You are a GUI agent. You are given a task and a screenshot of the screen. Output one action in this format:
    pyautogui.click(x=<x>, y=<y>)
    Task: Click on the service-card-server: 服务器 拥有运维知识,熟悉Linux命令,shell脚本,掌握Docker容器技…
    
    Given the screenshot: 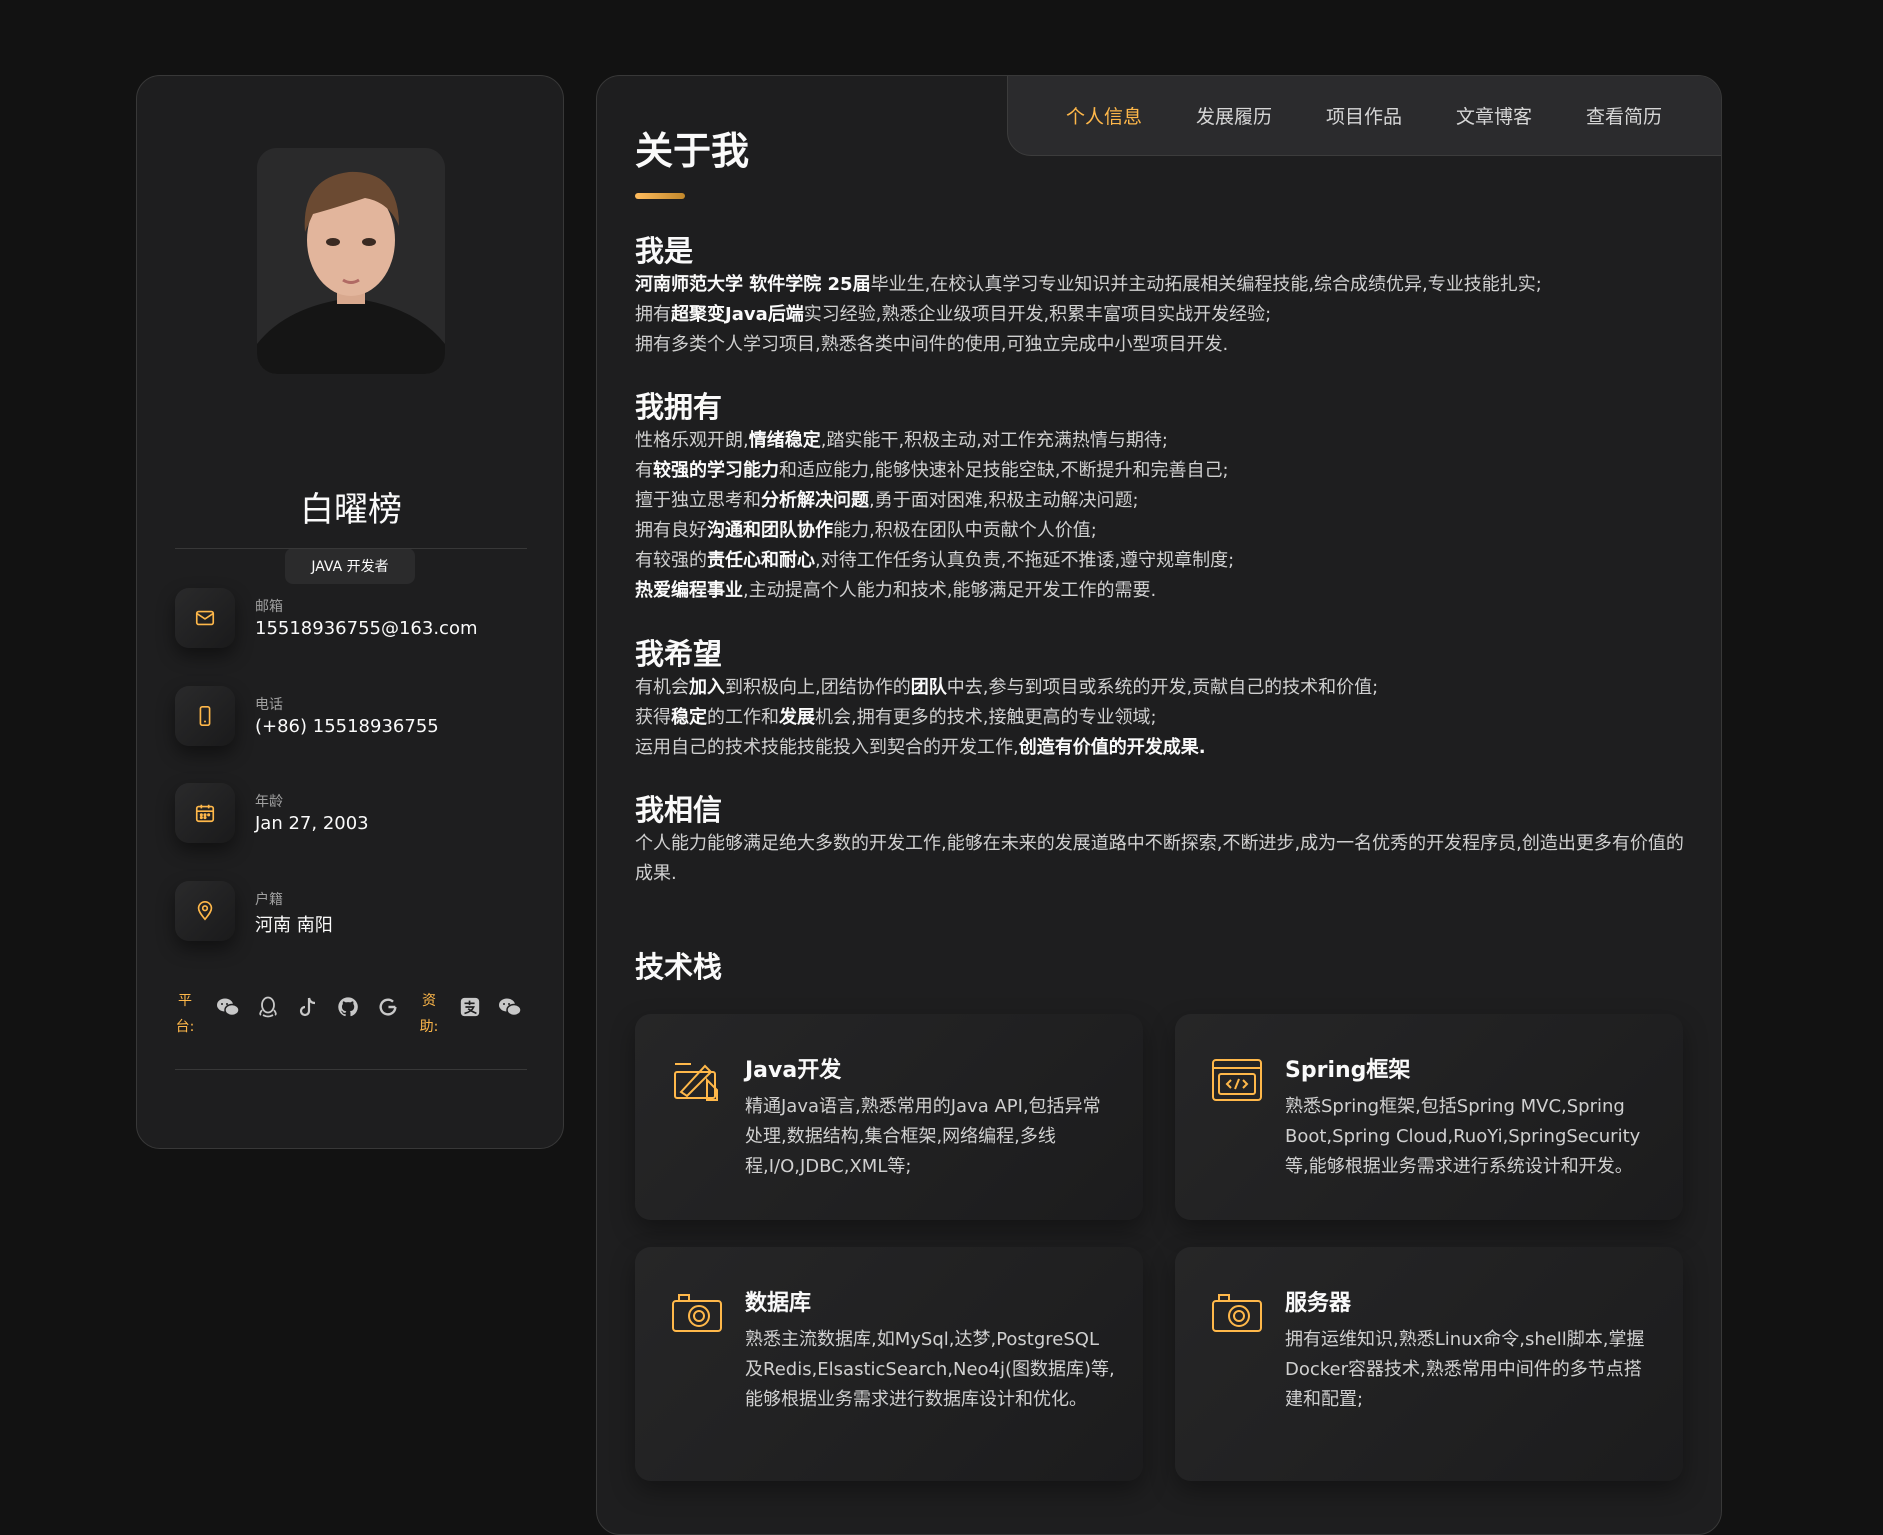 What is the action you would take?
    pyautogui.click(x=1429, y=1364)
    